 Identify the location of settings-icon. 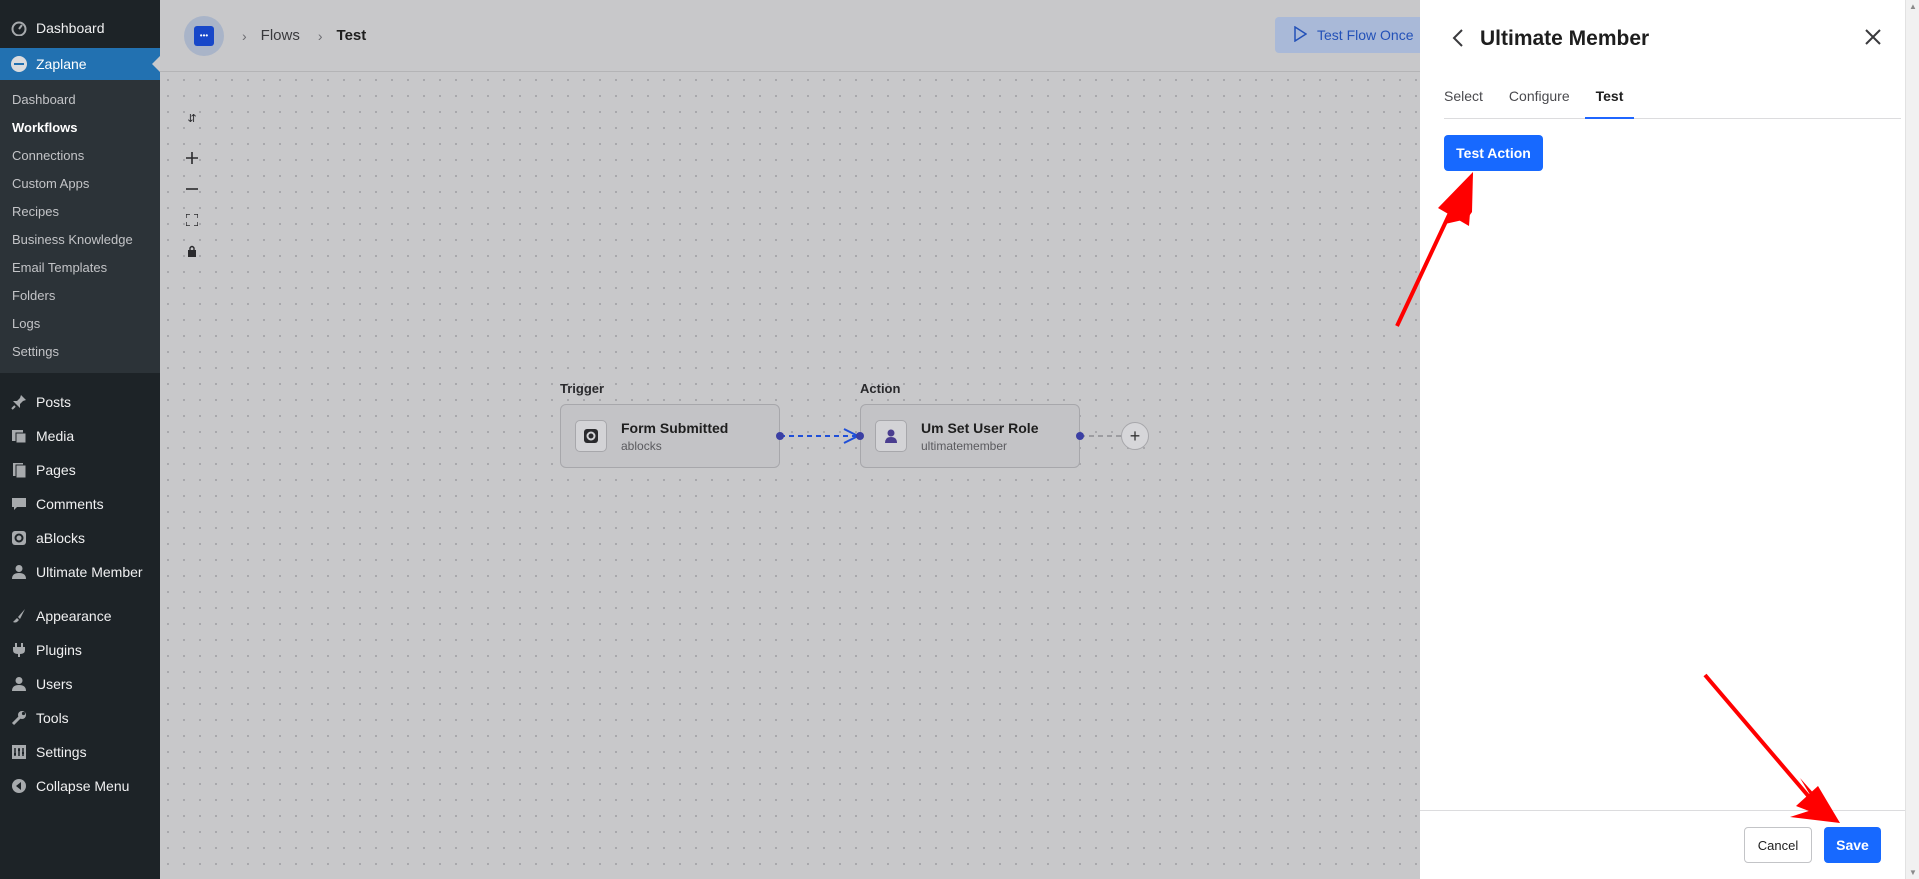
(19, 752).